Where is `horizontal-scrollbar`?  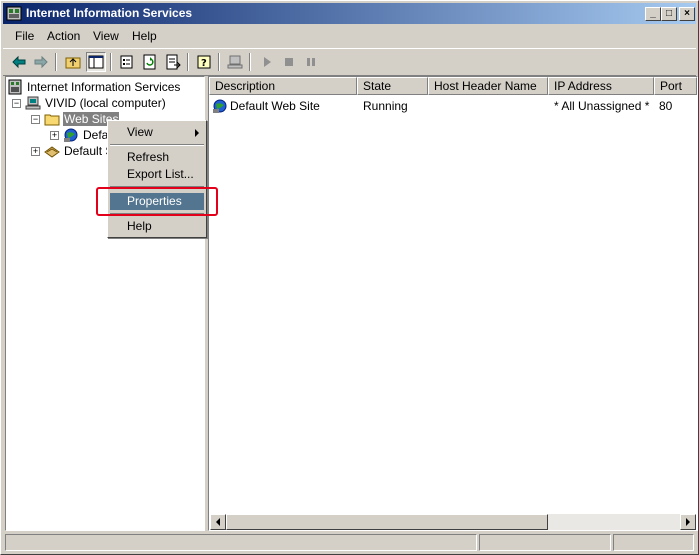
horizontal-scrollbar is located at coordinates (453, 522).